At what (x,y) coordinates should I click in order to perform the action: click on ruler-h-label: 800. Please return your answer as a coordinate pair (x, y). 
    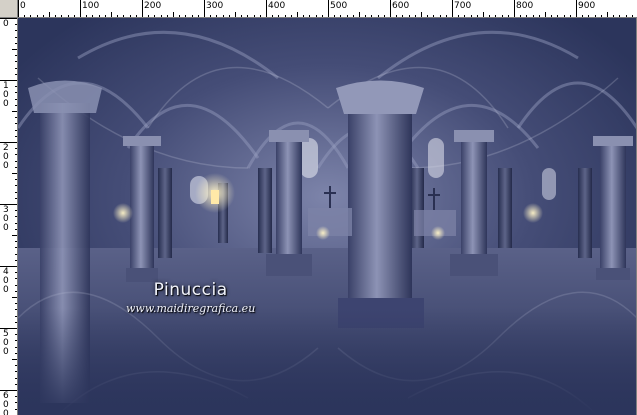
    Looking at the image, I should click on (525, 6).